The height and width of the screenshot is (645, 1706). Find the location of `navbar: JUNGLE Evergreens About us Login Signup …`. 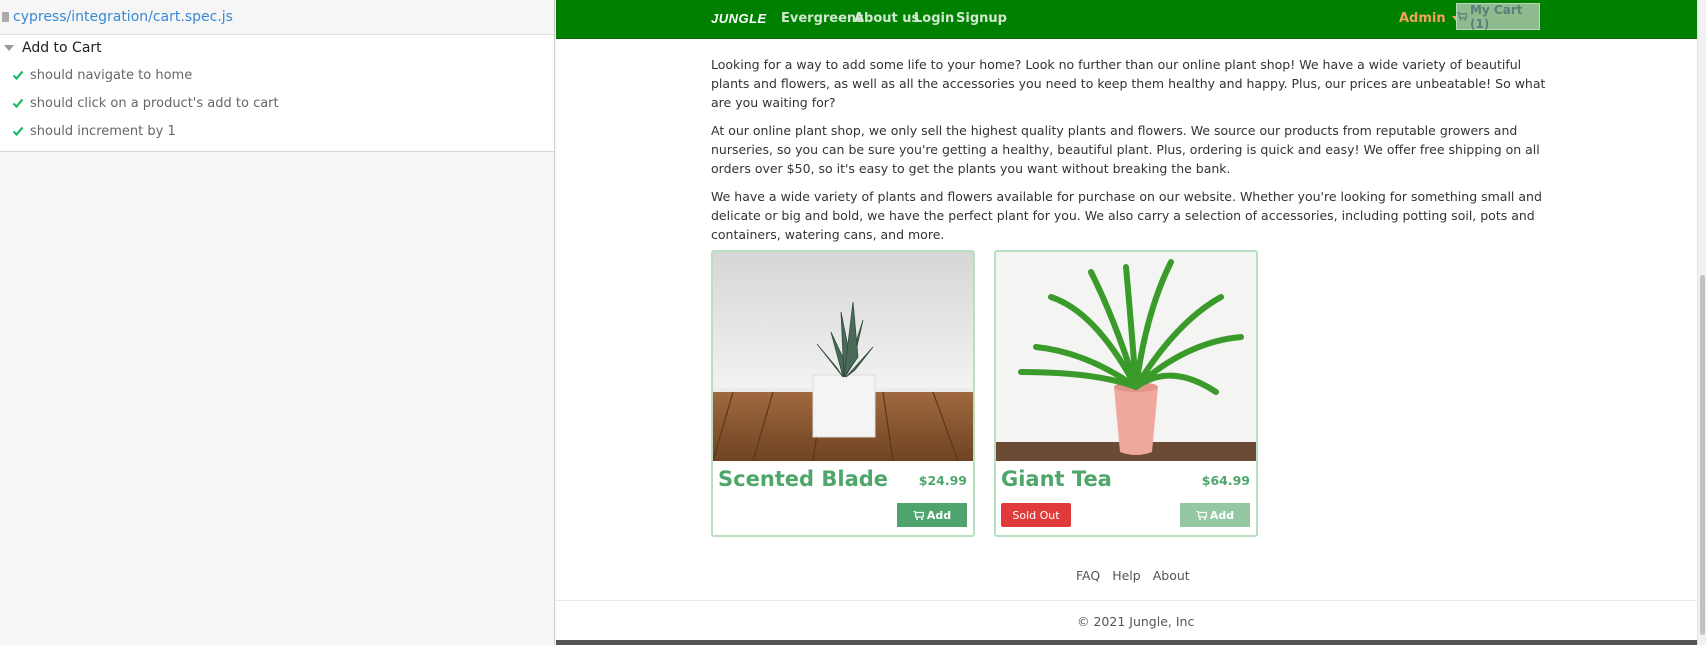

navbar: JUNGLE Evergreens About us Login Signup … is located at coordinates (1127, 19).